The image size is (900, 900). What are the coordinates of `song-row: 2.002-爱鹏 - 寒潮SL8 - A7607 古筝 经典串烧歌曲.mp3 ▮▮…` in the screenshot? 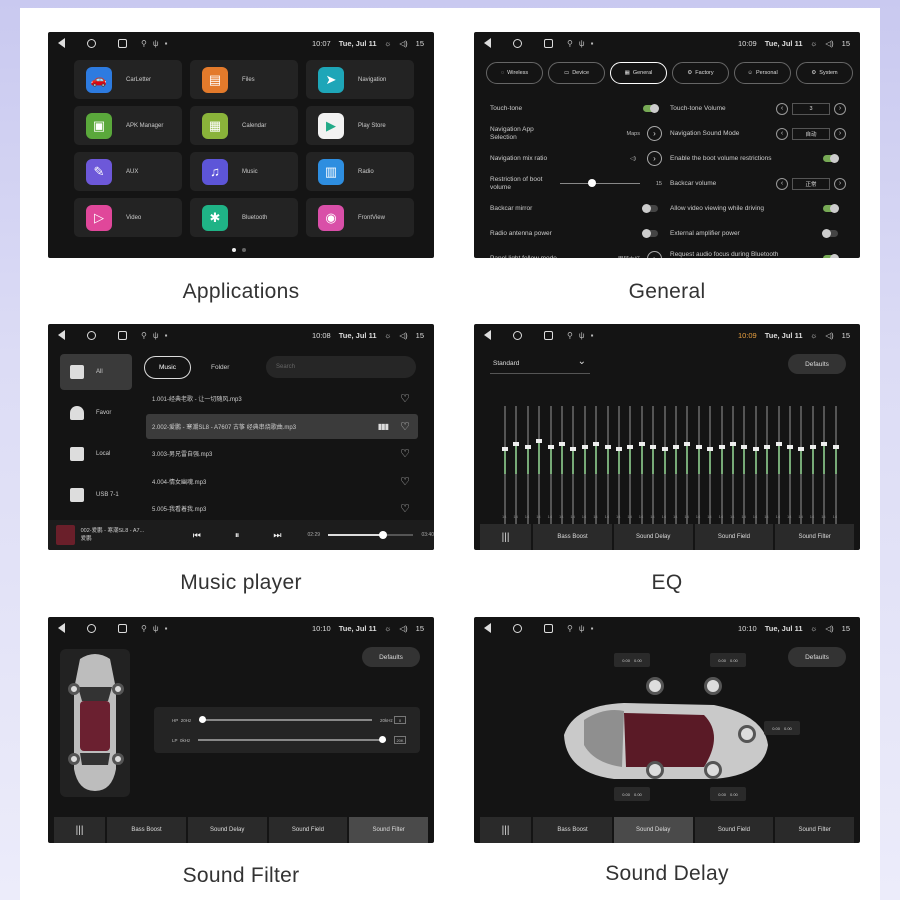 It's located at (282, 426).